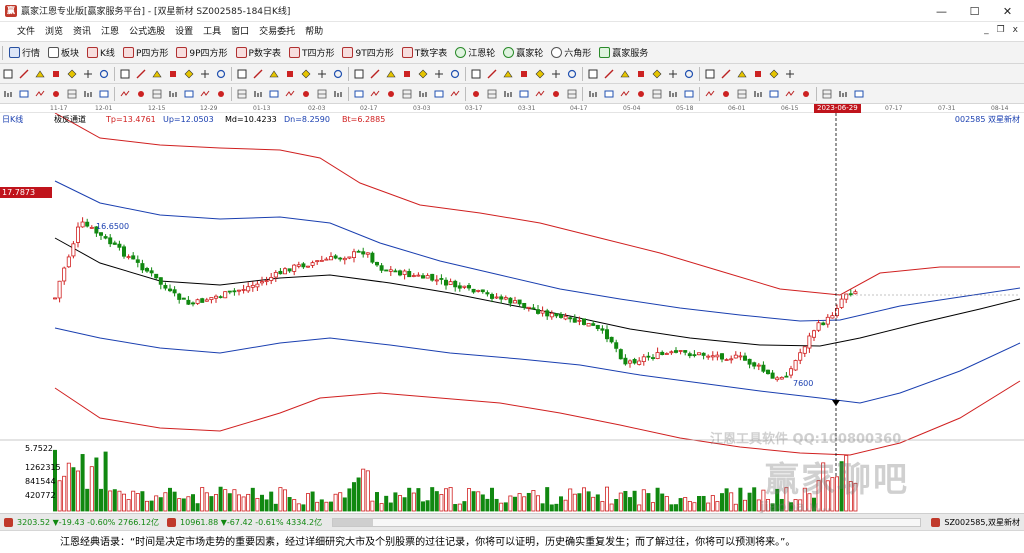 This screenshot has height=553, width=1024. What do you see at coordinates (359, 74) in the screenshot?
I see `draw-tool-22-icon` at bounding box center [359, 74].